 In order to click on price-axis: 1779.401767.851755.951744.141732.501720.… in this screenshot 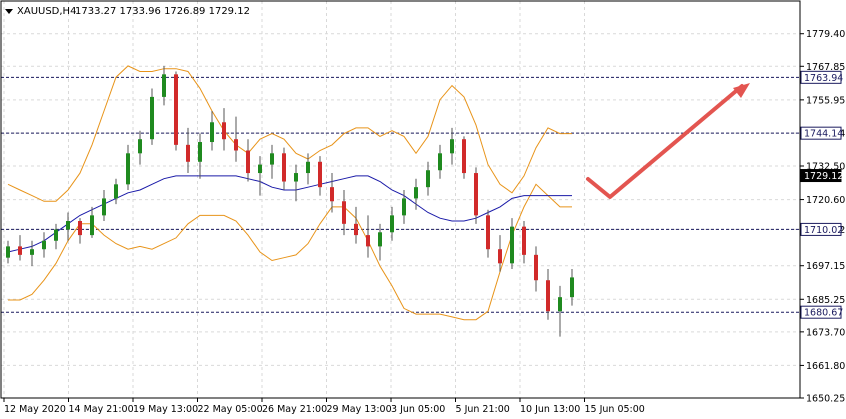, I will do `click(822, 217)`.